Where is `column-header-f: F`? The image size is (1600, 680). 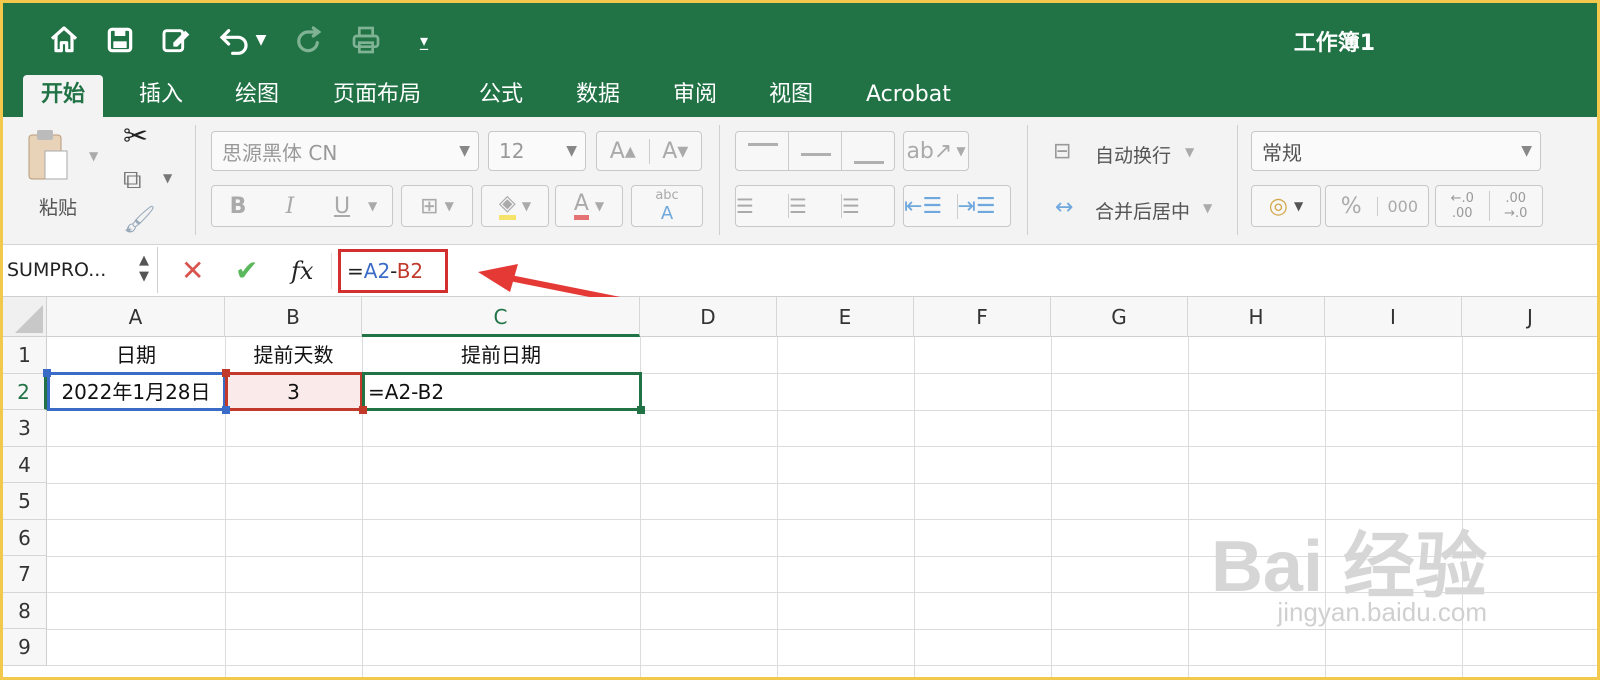 column-header-f: F is located at coordinates (982, 317).